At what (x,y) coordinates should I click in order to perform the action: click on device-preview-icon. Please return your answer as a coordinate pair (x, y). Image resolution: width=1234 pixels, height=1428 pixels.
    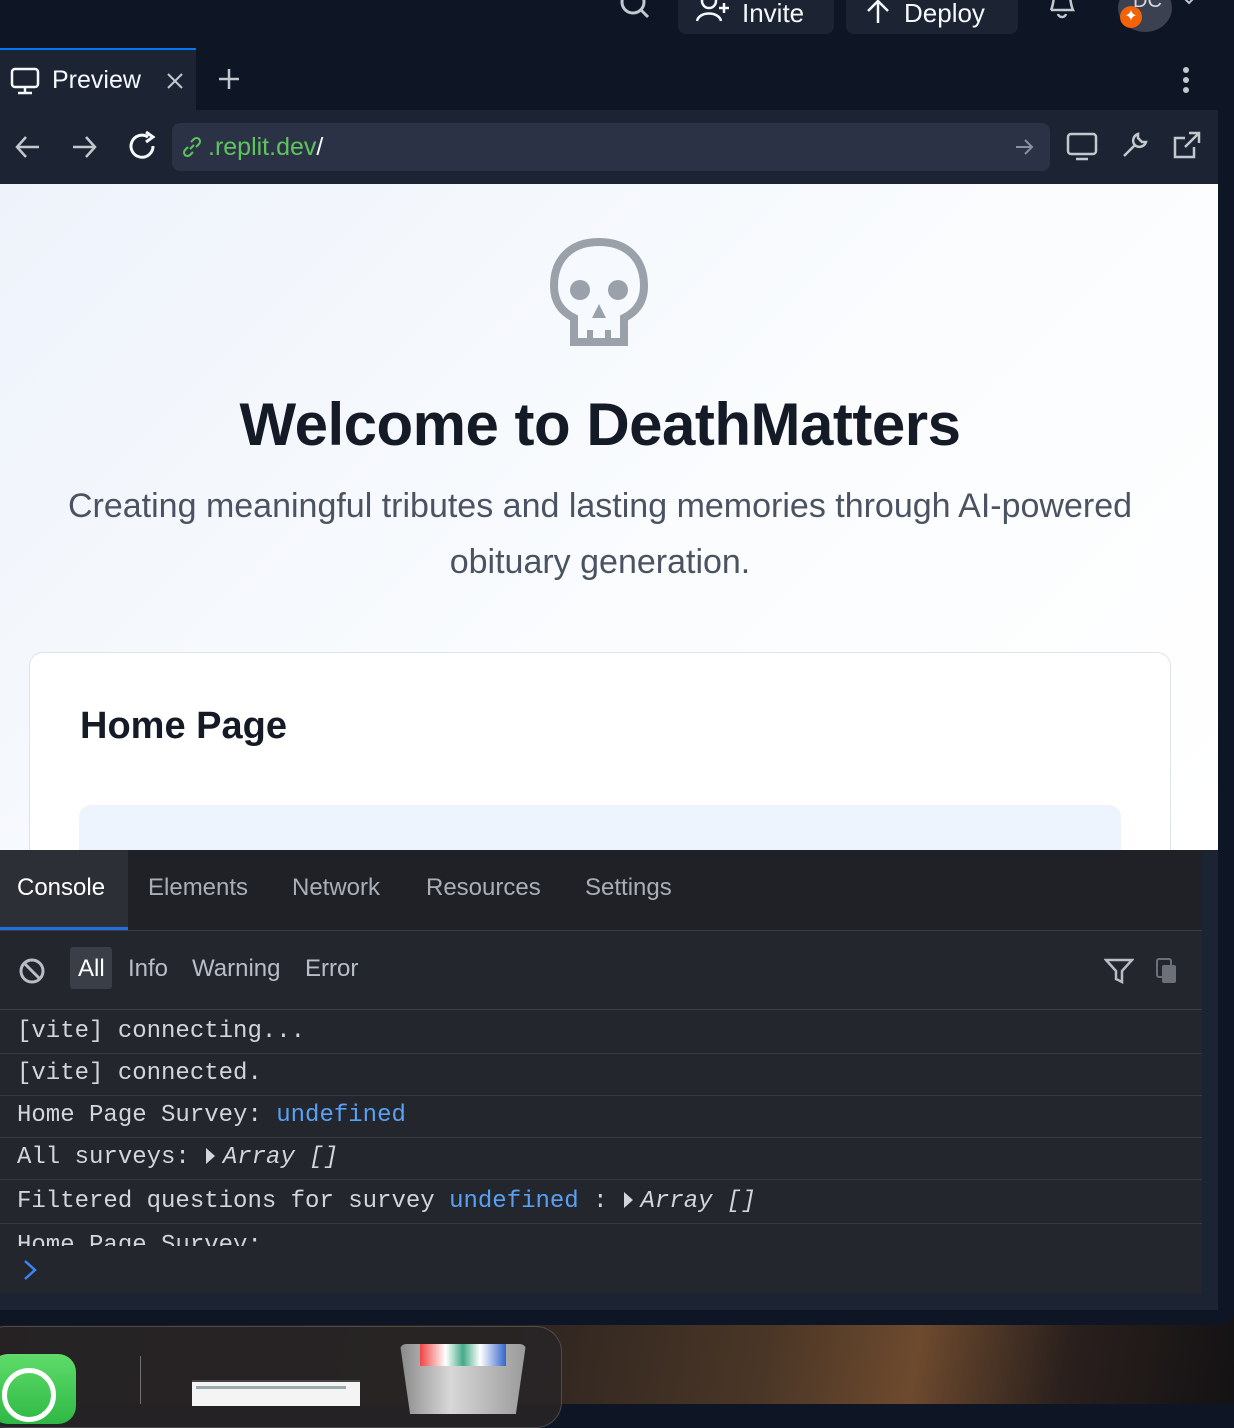
    Looking at the image, I should click on (1082, 149).